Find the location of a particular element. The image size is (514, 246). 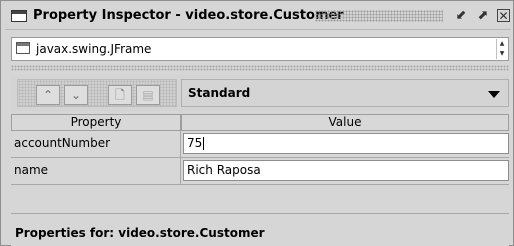

column-header-property: Property is located at coordinates (96, 122).